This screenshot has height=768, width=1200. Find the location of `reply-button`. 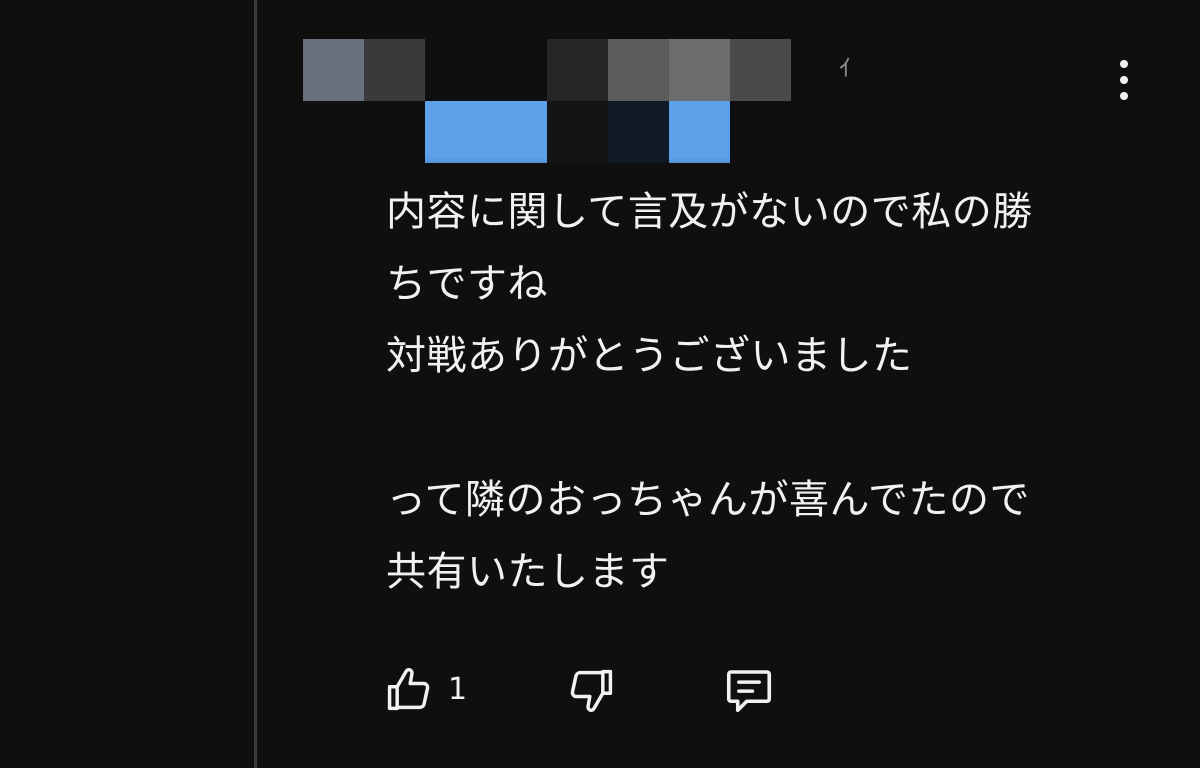

reply-button is located at coordinates (749, 690).